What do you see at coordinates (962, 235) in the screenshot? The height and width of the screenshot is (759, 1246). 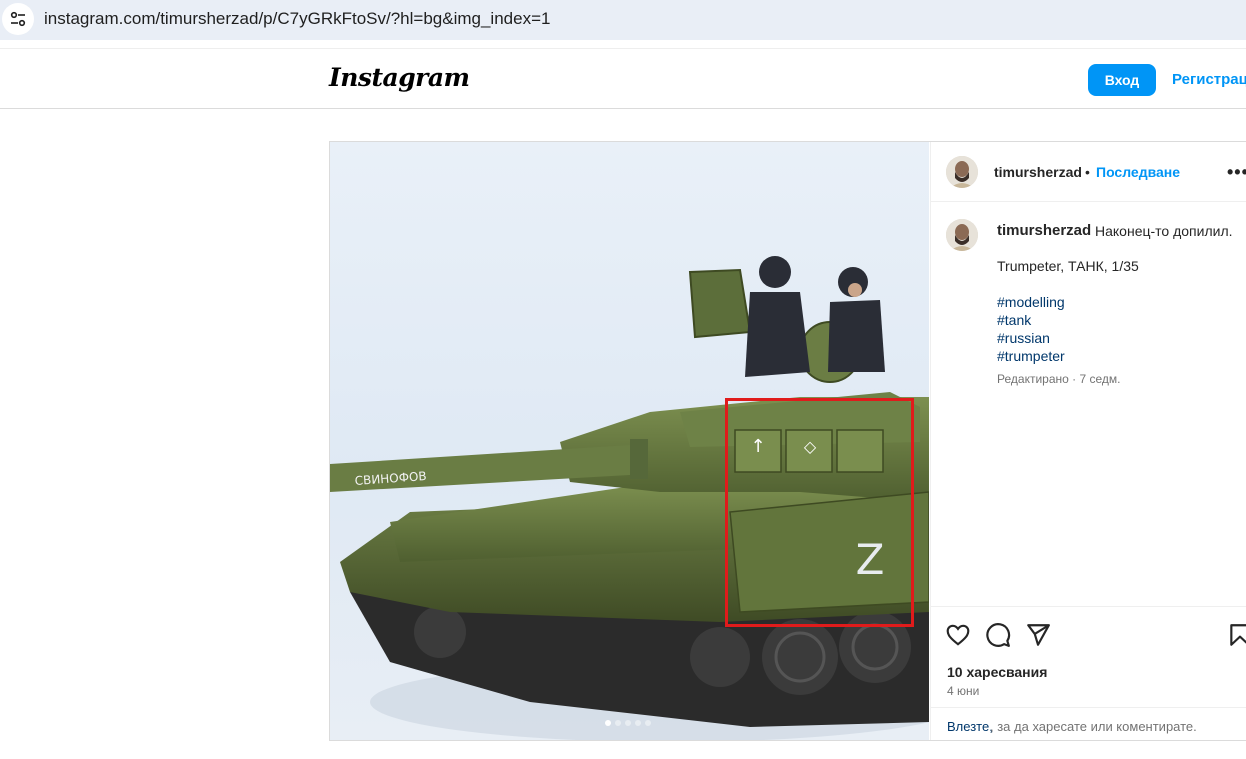 I see `caption-avatar` at bounding box center [962, 235].